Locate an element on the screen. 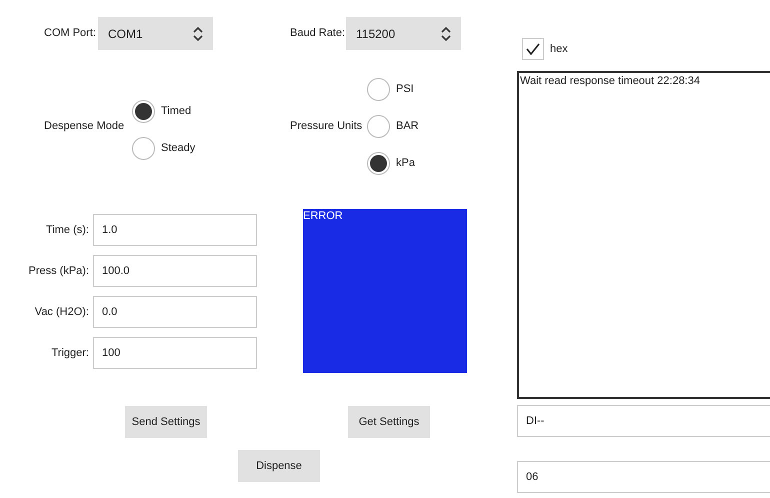 Image resolution: width=770 pixels, height=498 pixels. hex-checkbox is located at coordinates (533, 49).